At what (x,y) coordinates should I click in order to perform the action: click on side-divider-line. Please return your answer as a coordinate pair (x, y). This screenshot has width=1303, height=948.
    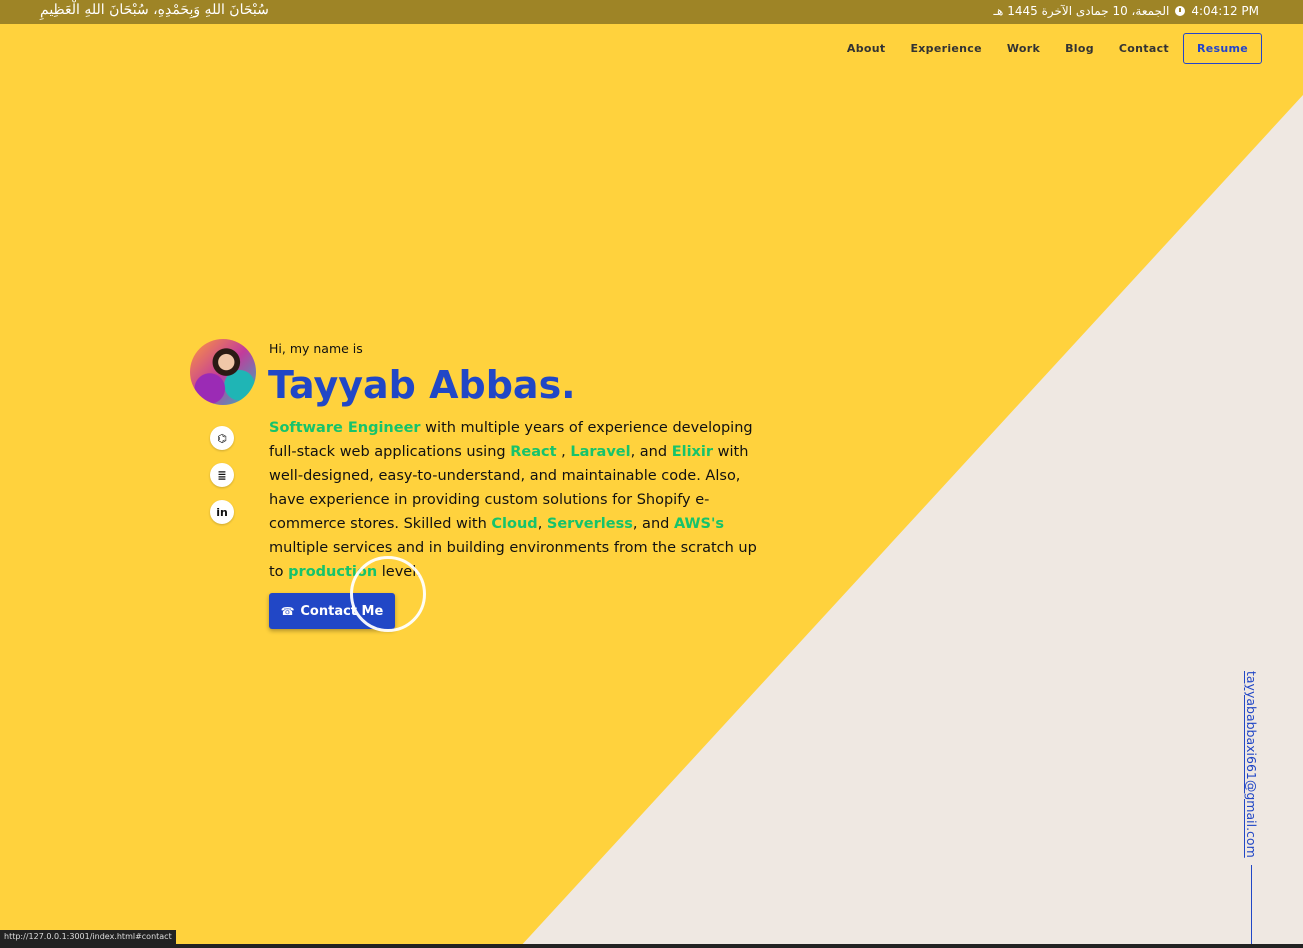
    Looking at the image, I should click on (1251, 906).